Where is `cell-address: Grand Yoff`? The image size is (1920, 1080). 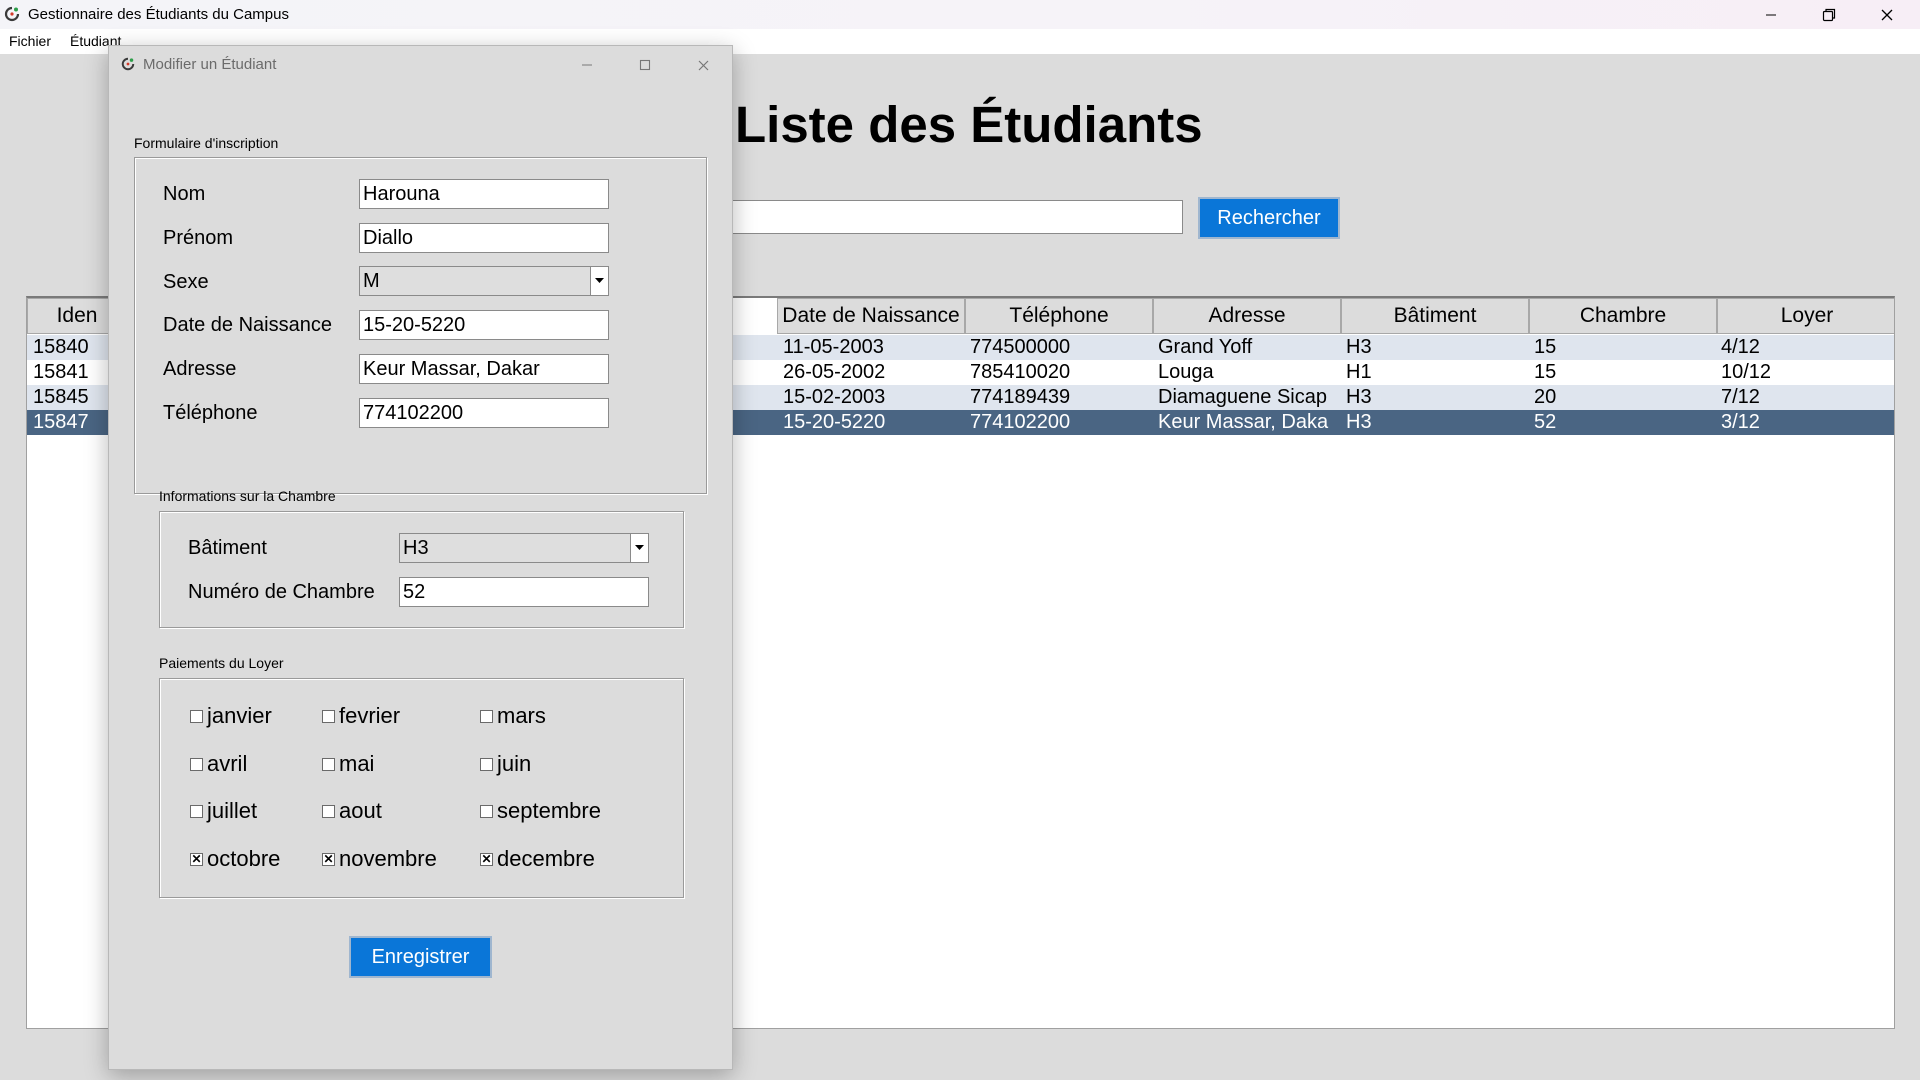 cell-address: Grand Yoff is located at coordinates (1205, 347).